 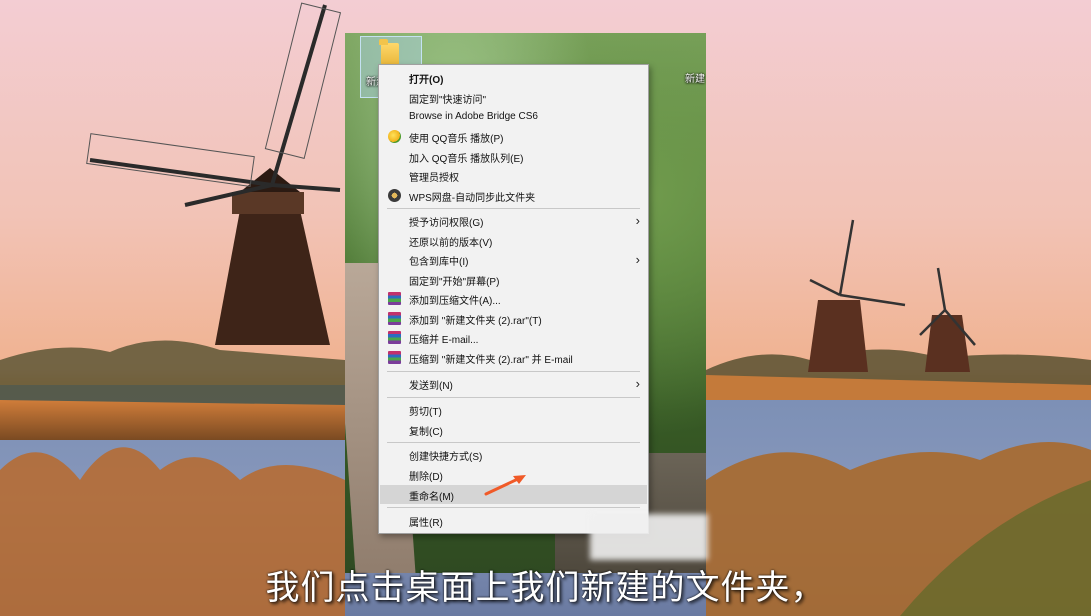 I want to click on menu-item-create-shortcut: 创建快捷方式(S), so click(x=513, y=454).